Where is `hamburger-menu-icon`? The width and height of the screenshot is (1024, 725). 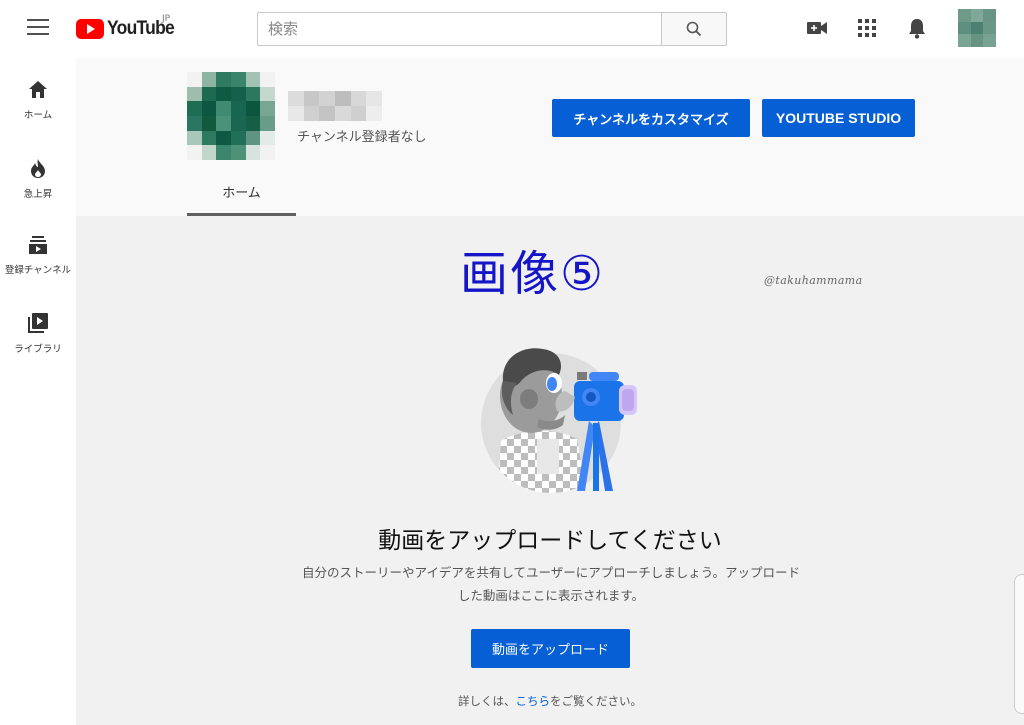
hamburger-menu-icon is located at coordinates (38, 28).